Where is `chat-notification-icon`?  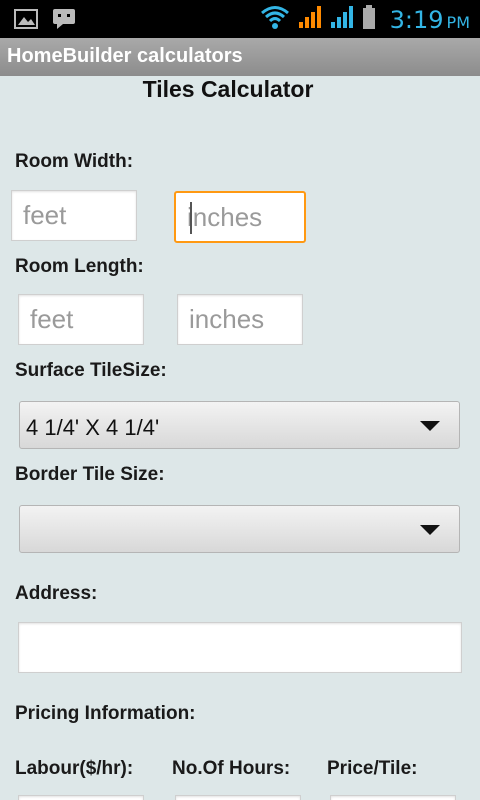
chat-notification-icon is located at coordinates (64, 21).